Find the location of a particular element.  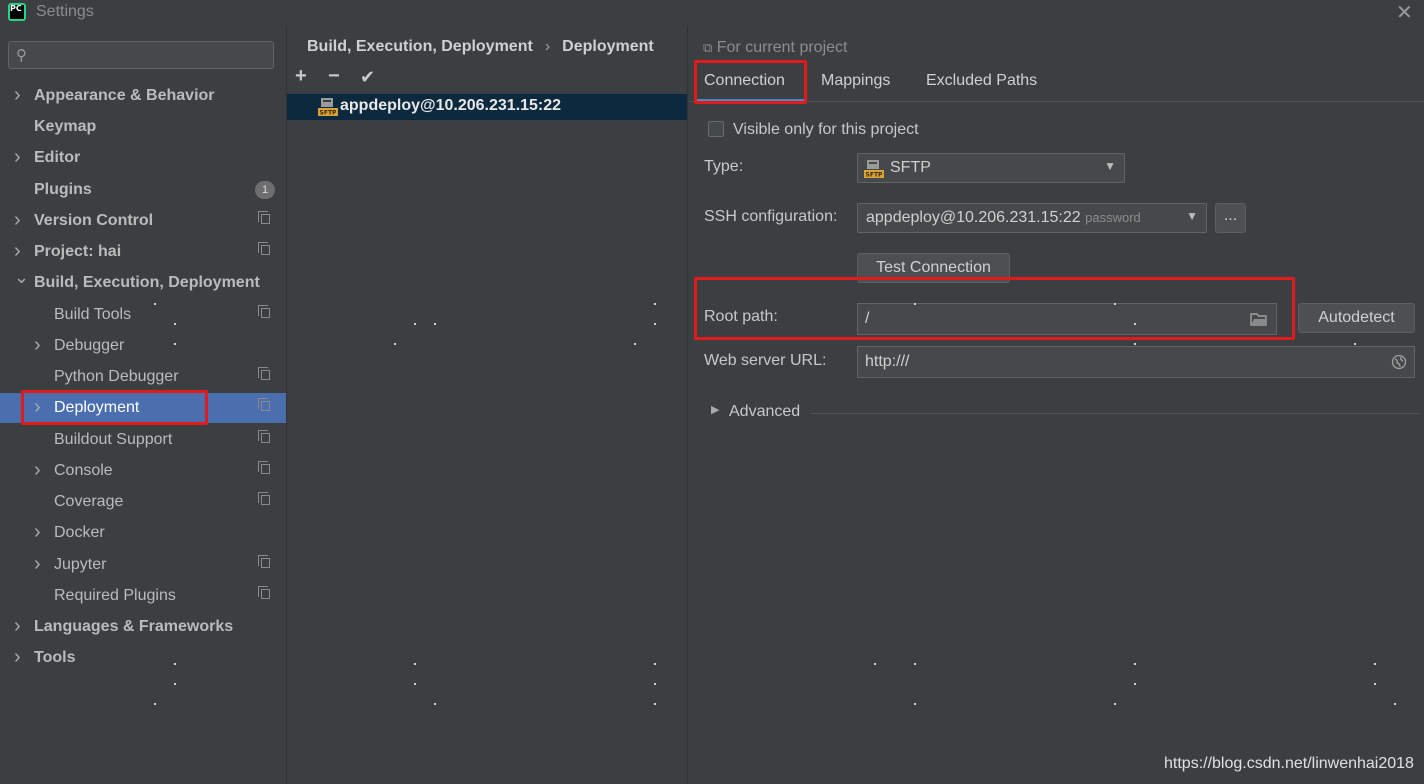

ssh-config-value: appdeploy@10.206.231.15:22 password is located at coordinates (1003, 217).